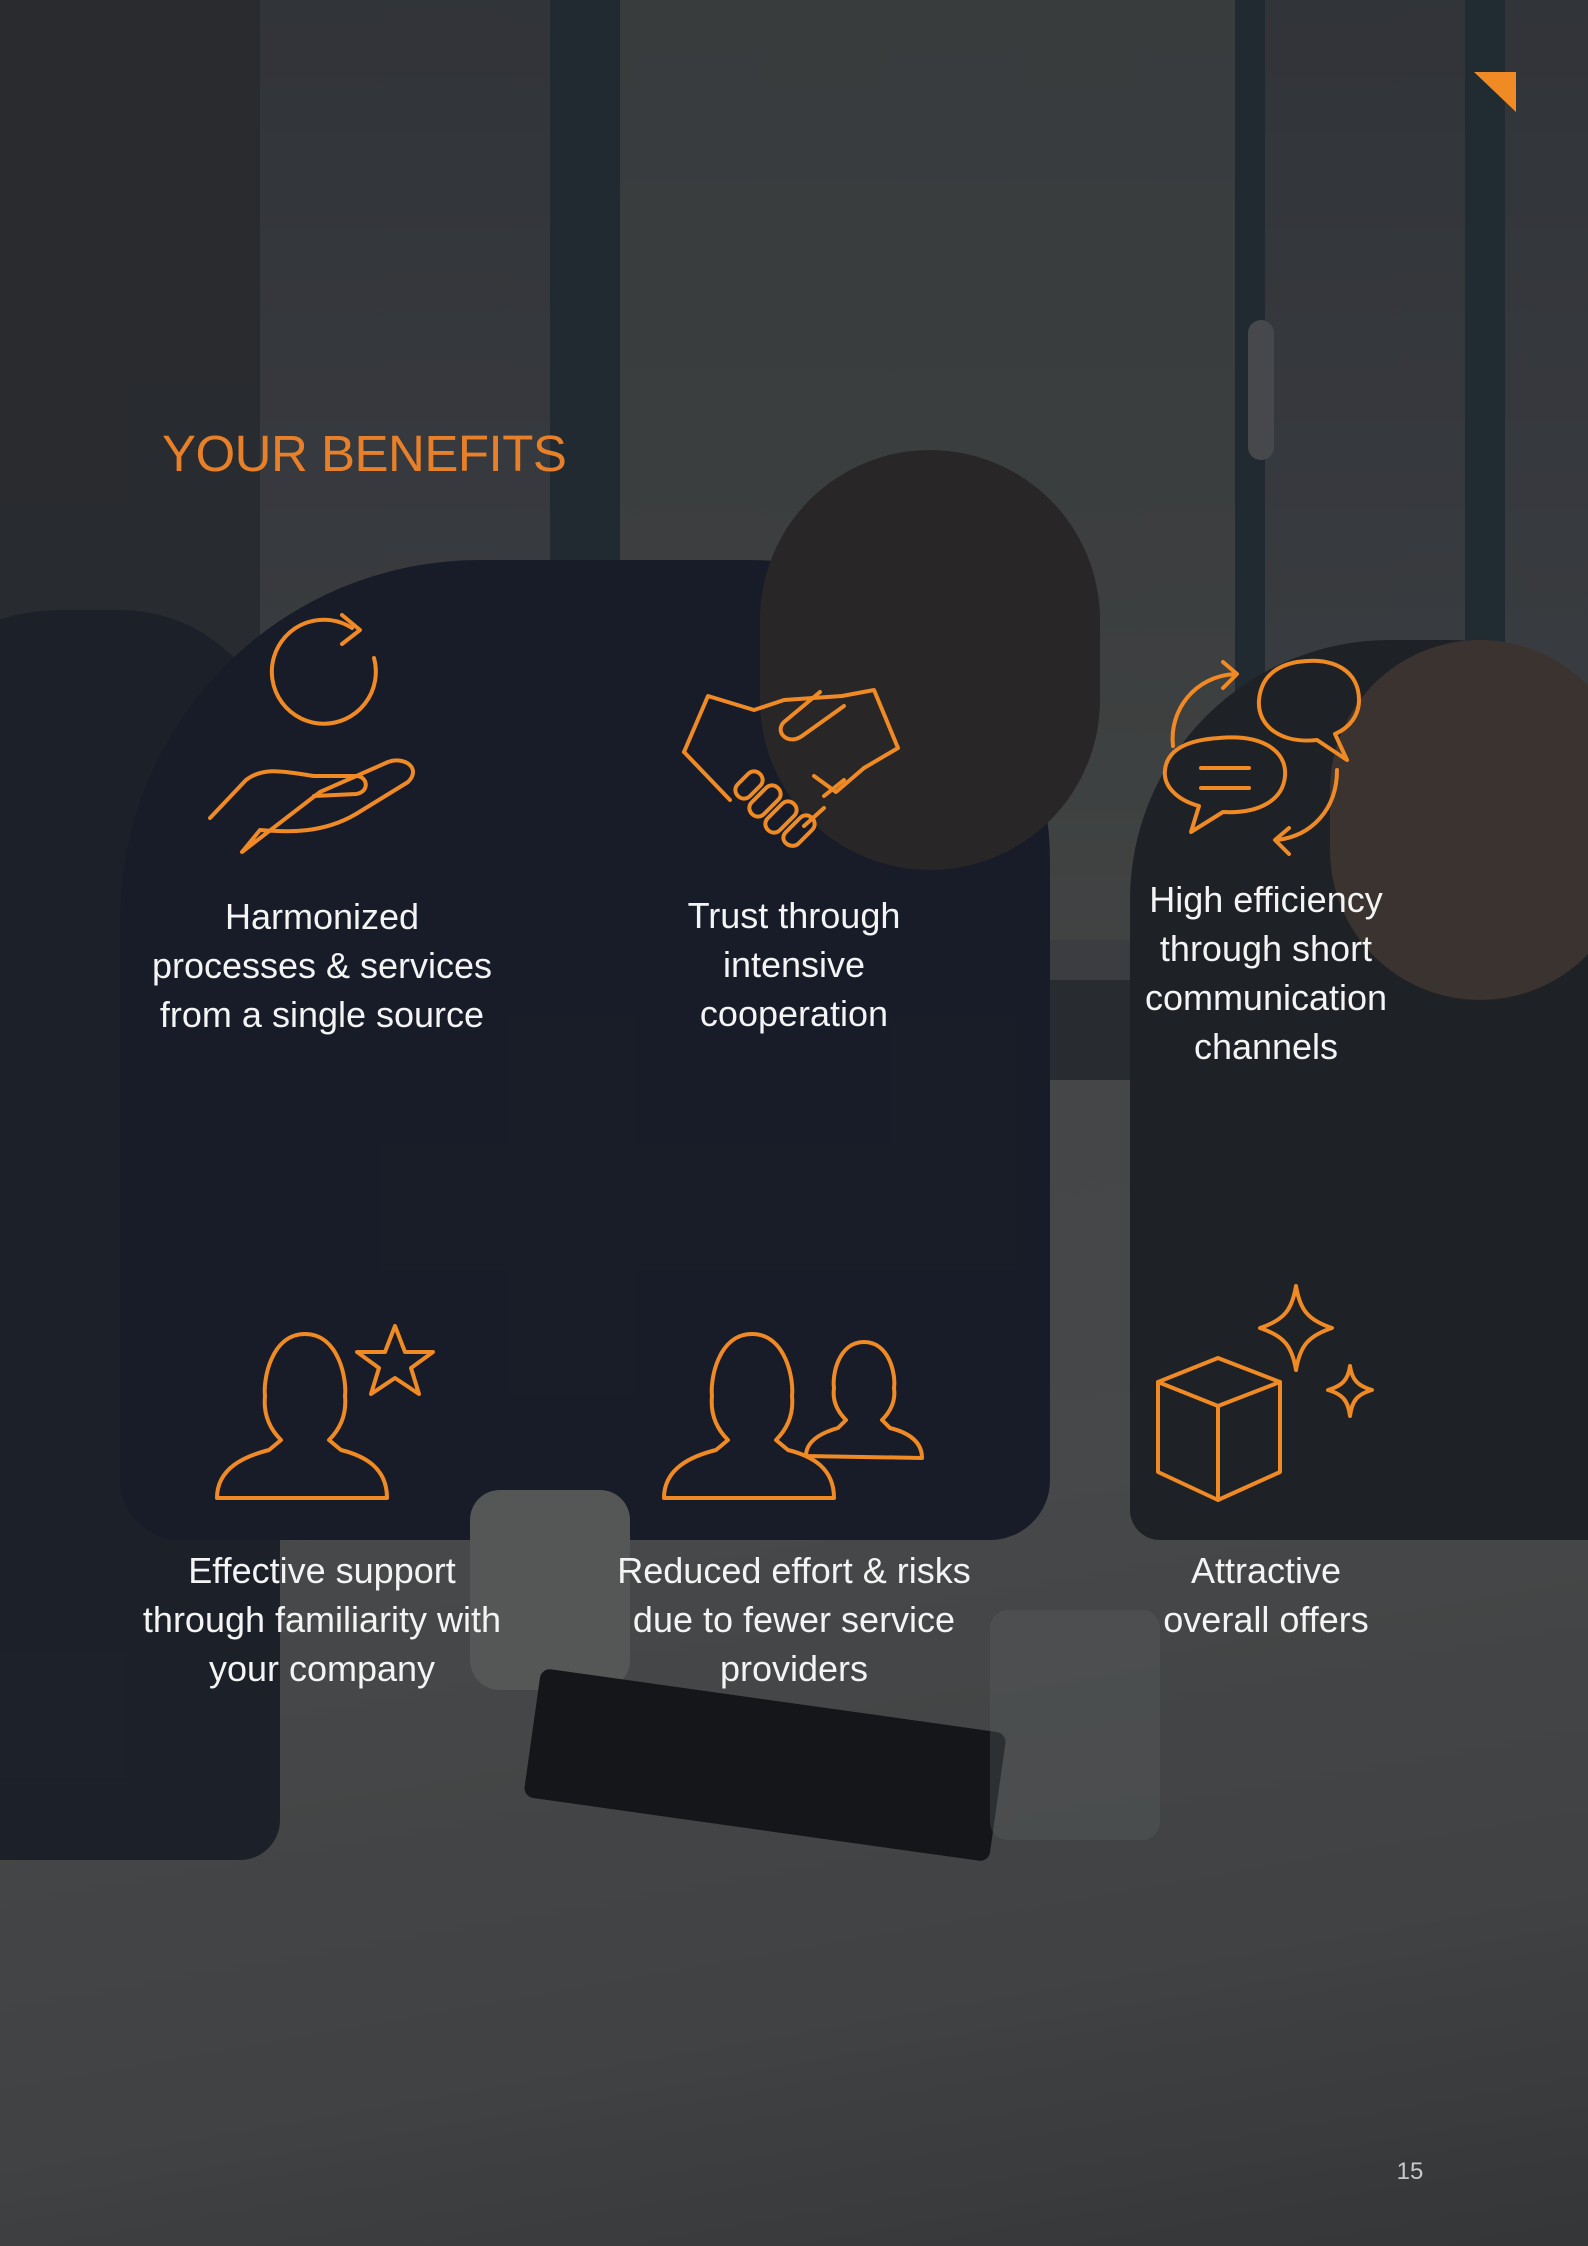 Image resolution: width=1588 pixels, height=2246 pixels. What do you see at coordinates (322, 1400) in the screenshot?
I see `person-with-star-icon` at bounding box center [322, 1400].